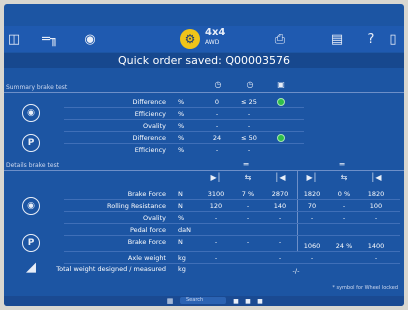  I want to click on printer-icon: ⎙, so click(280, 39).